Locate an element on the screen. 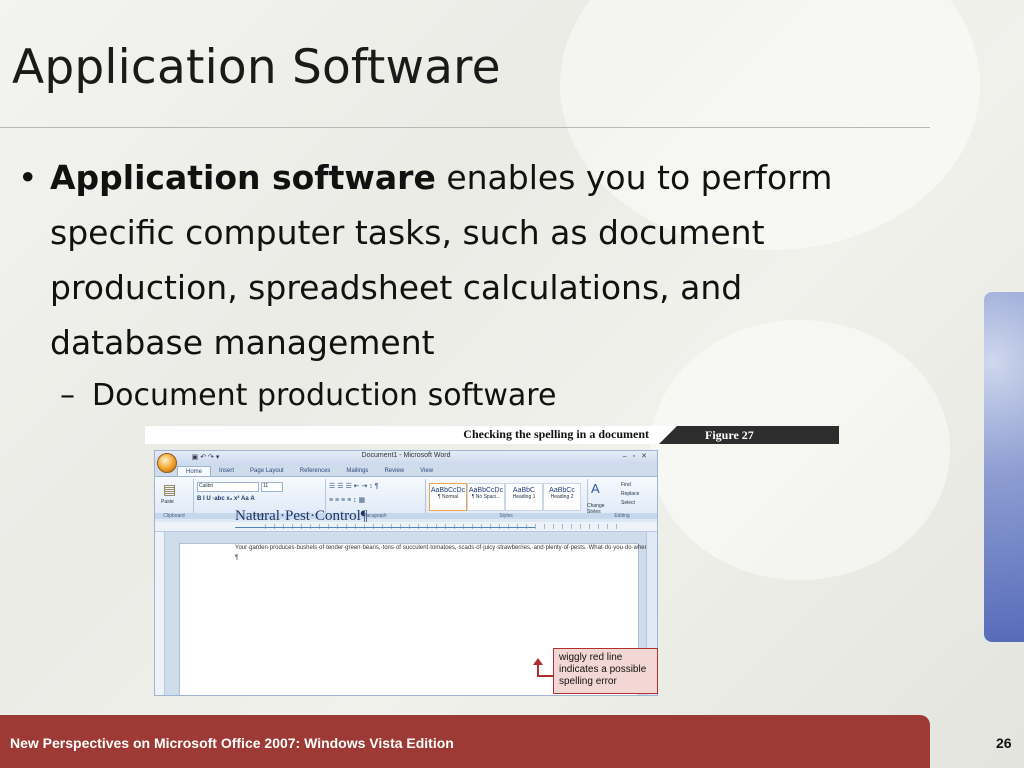 The width and height of the screenshot is (1024, 768). replace-button: Replace is located at coordinates (630, 494).